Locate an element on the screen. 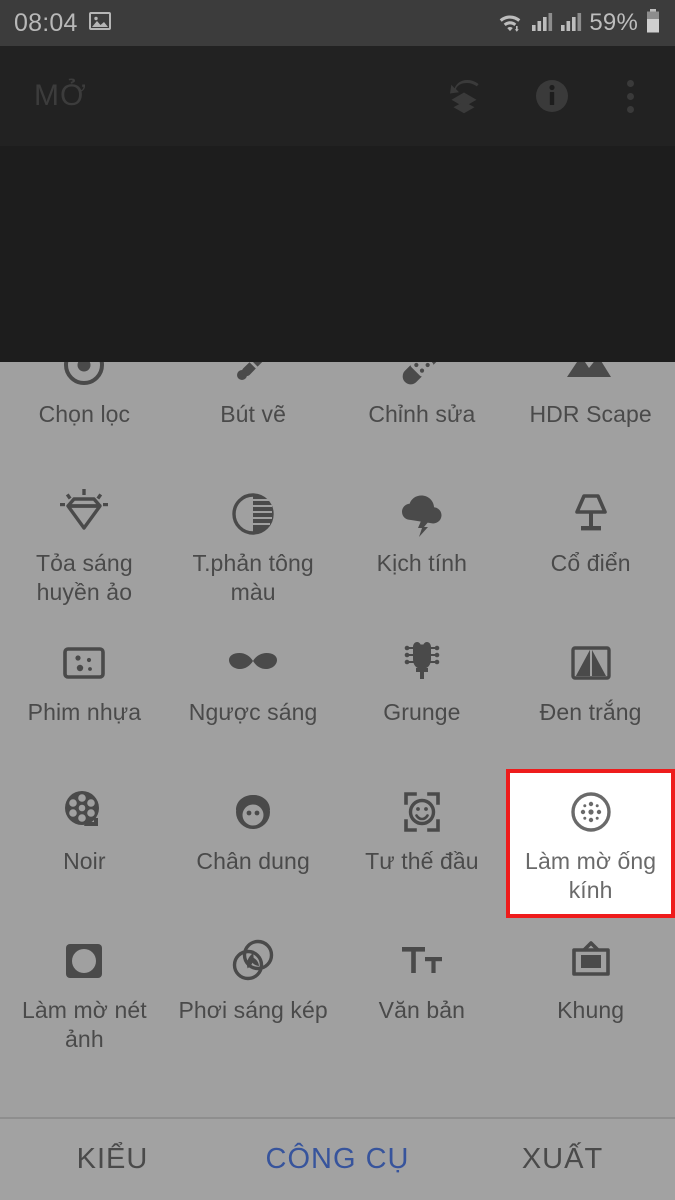  status-clock: 08:04 is located at coordinates (46, 22).